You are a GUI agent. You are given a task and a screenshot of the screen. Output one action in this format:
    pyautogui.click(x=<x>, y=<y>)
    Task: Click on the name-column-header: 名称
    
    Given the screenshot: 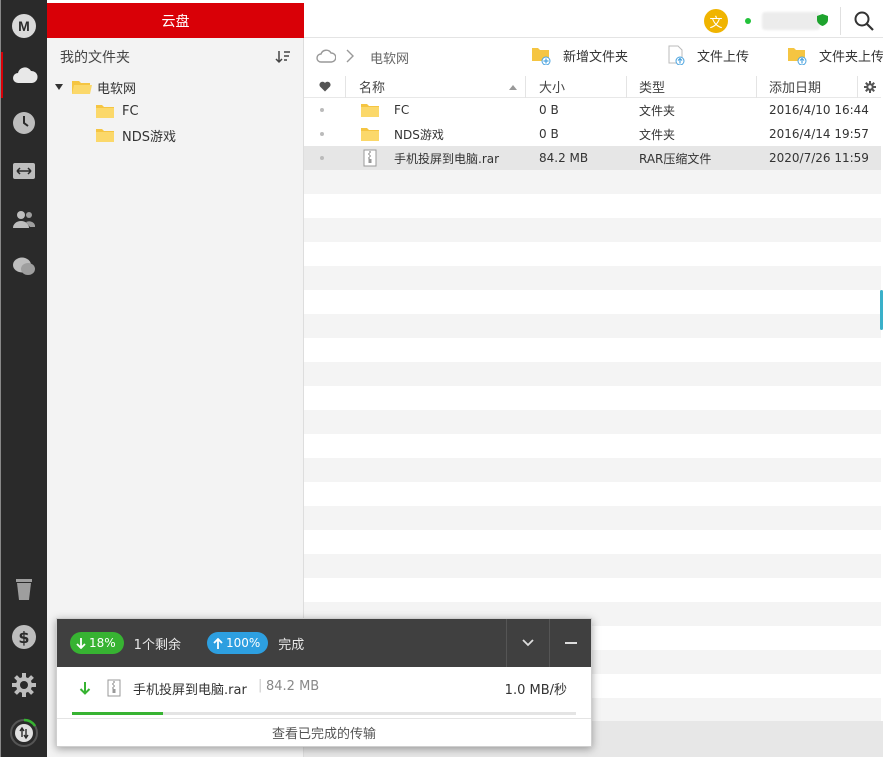 What is the action you would take?
    pyautogui.click(x=436, y=87)
    